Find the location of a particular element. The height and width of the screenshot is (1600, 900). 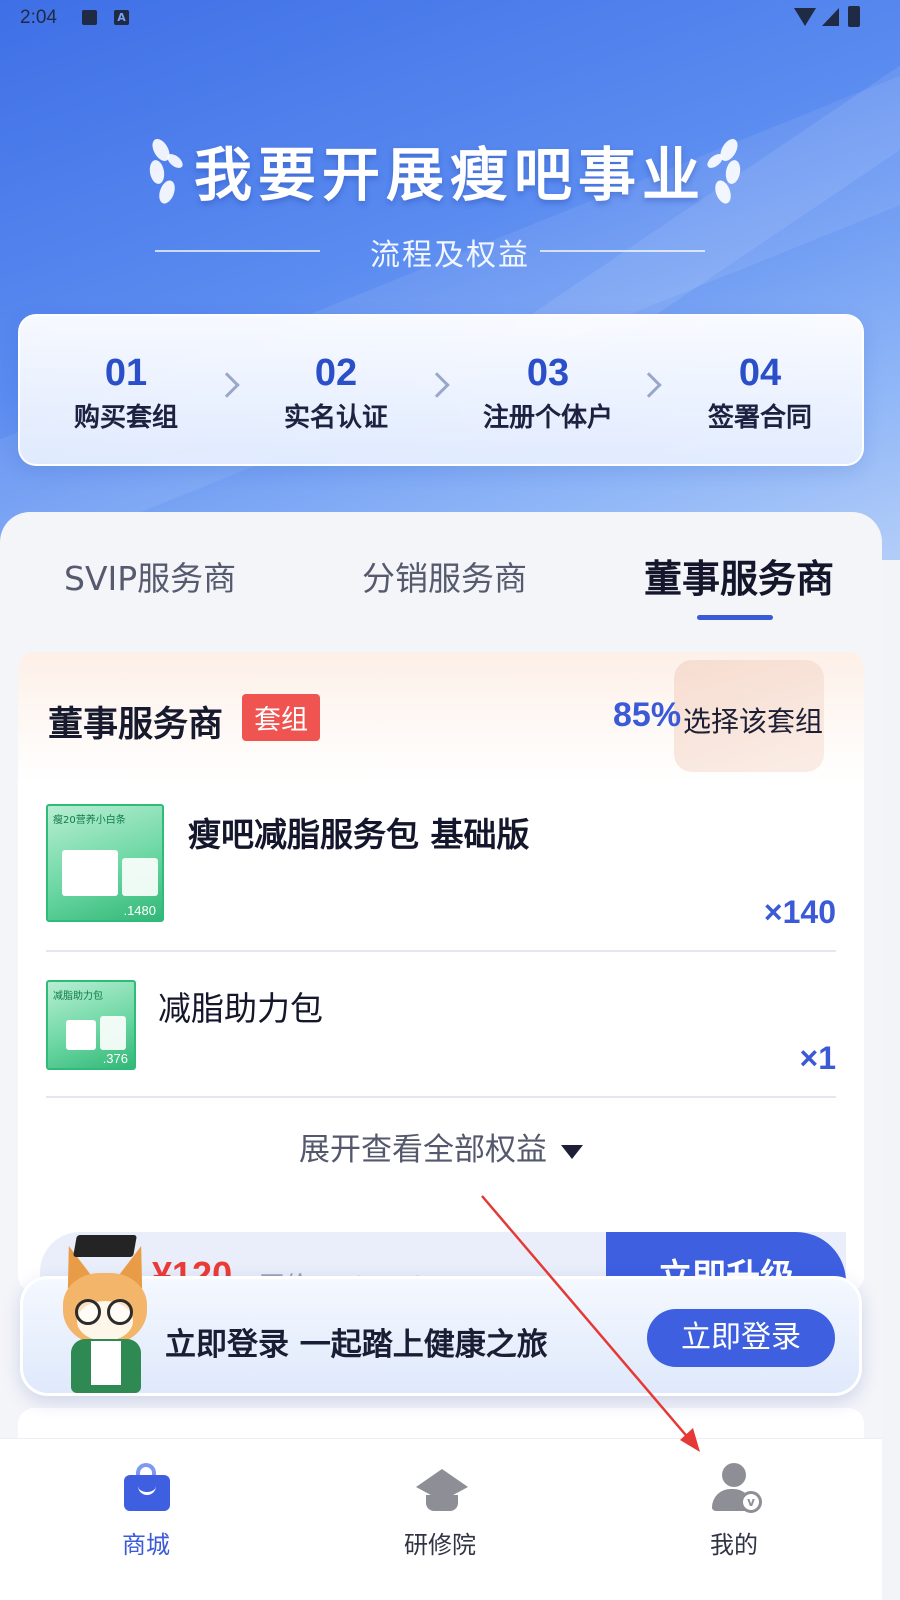

nav-label: 我的 is located at coordinates (734, 1545).